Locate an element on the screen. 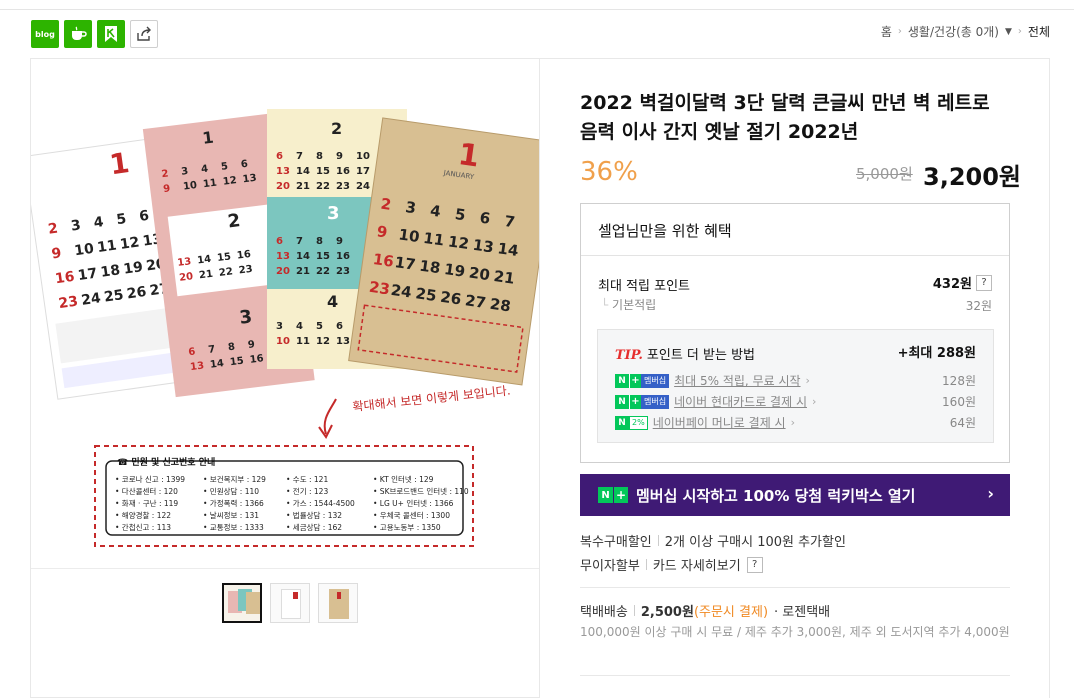 The height and width of the screenshot is (698, 1074). tip-item-membership: N + 멤버십 최대 5% 적립, 무료 시작 › is located at coordinates (712, 380).